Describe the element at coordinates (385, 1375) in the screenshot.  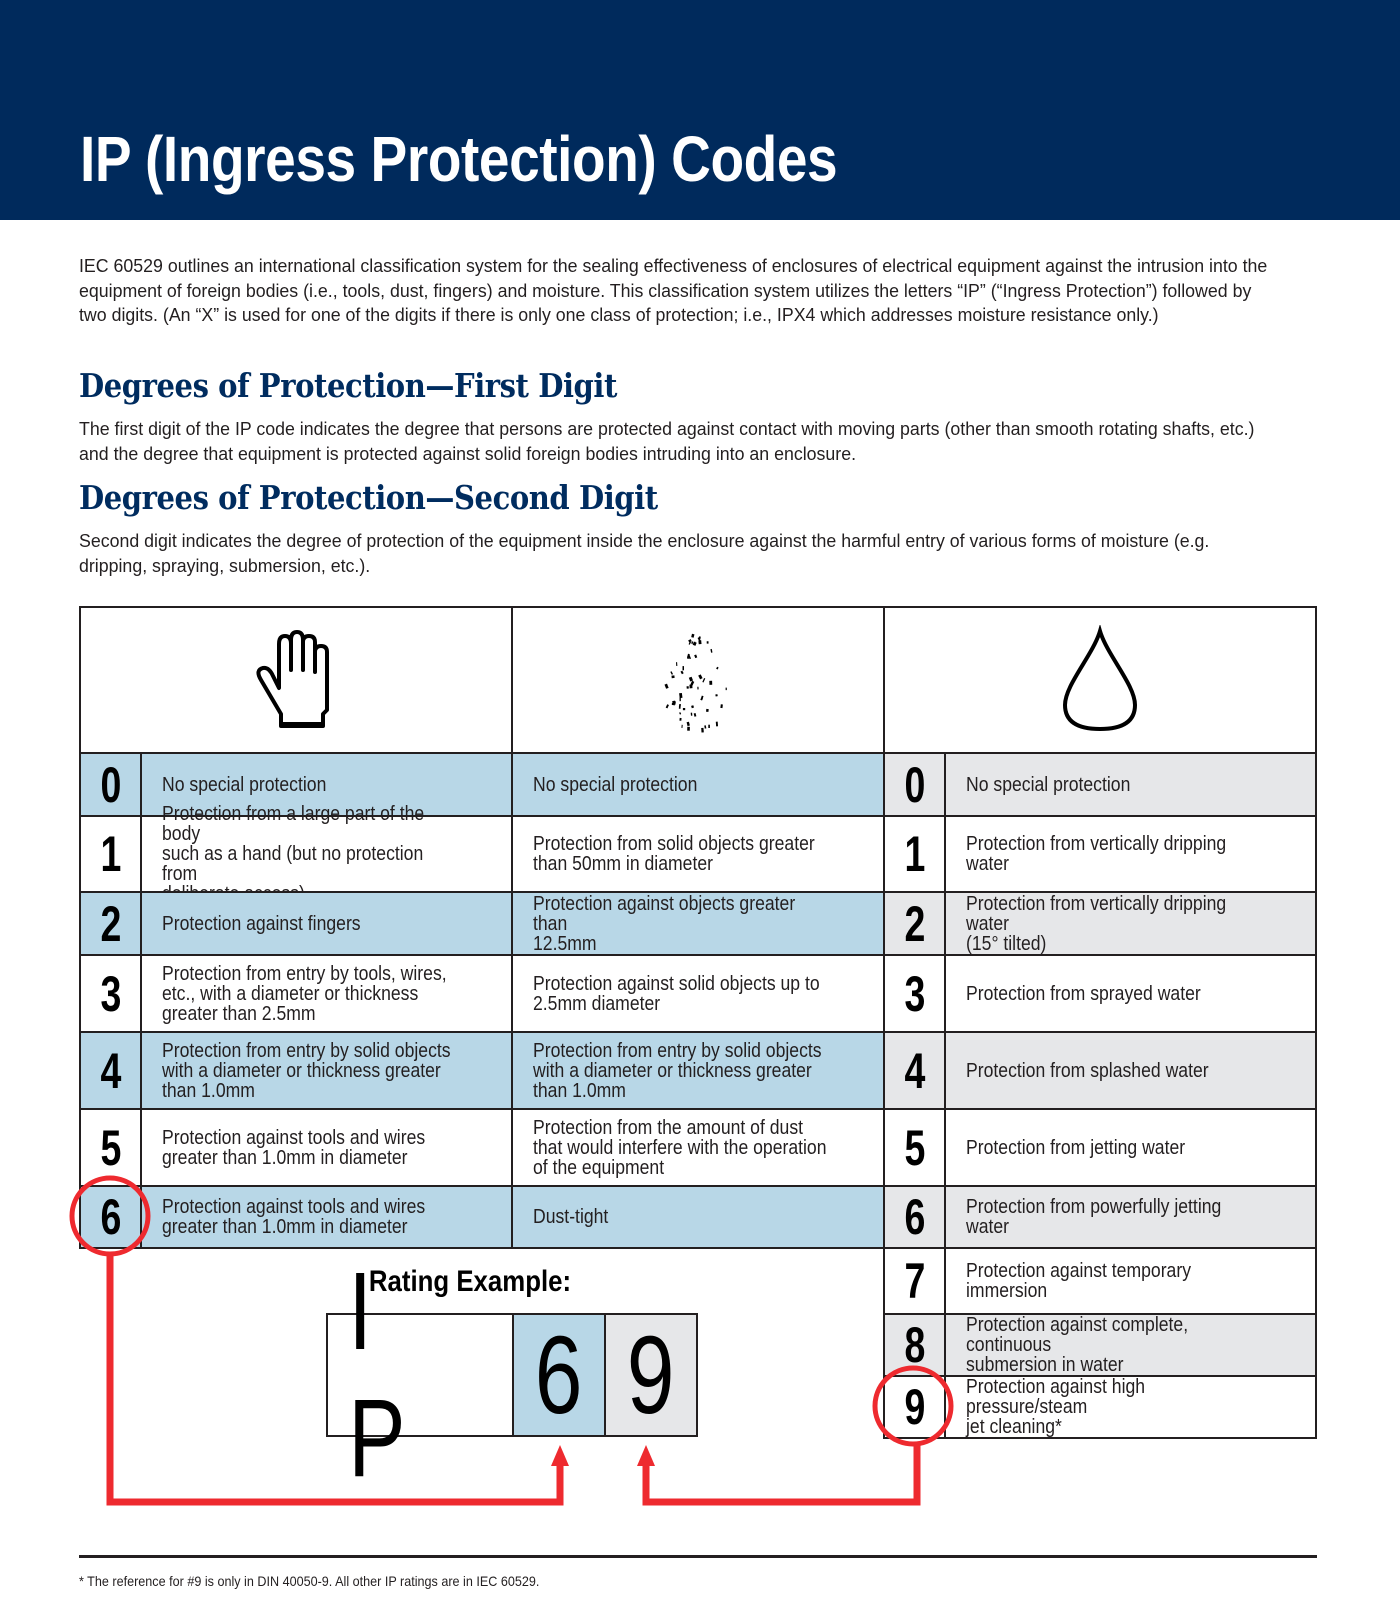
I see `rating-prefix: I P` at that location.